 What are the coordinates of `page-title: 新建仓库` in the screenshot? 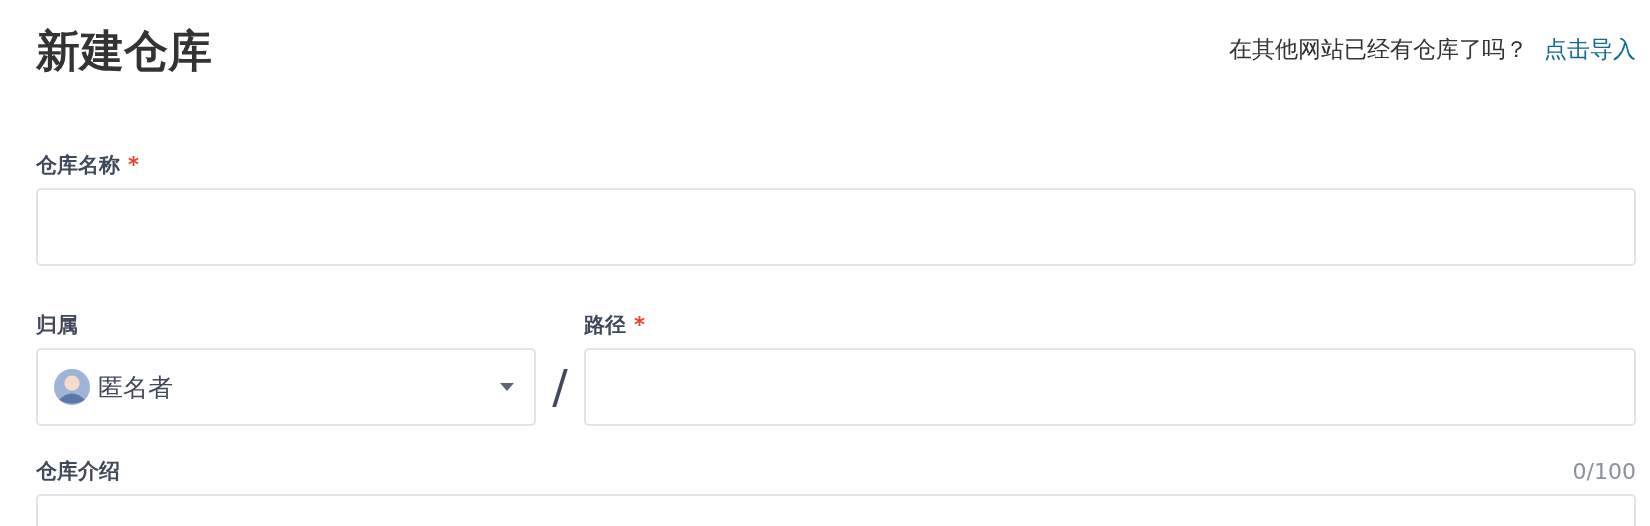 It's located at (124, 50).